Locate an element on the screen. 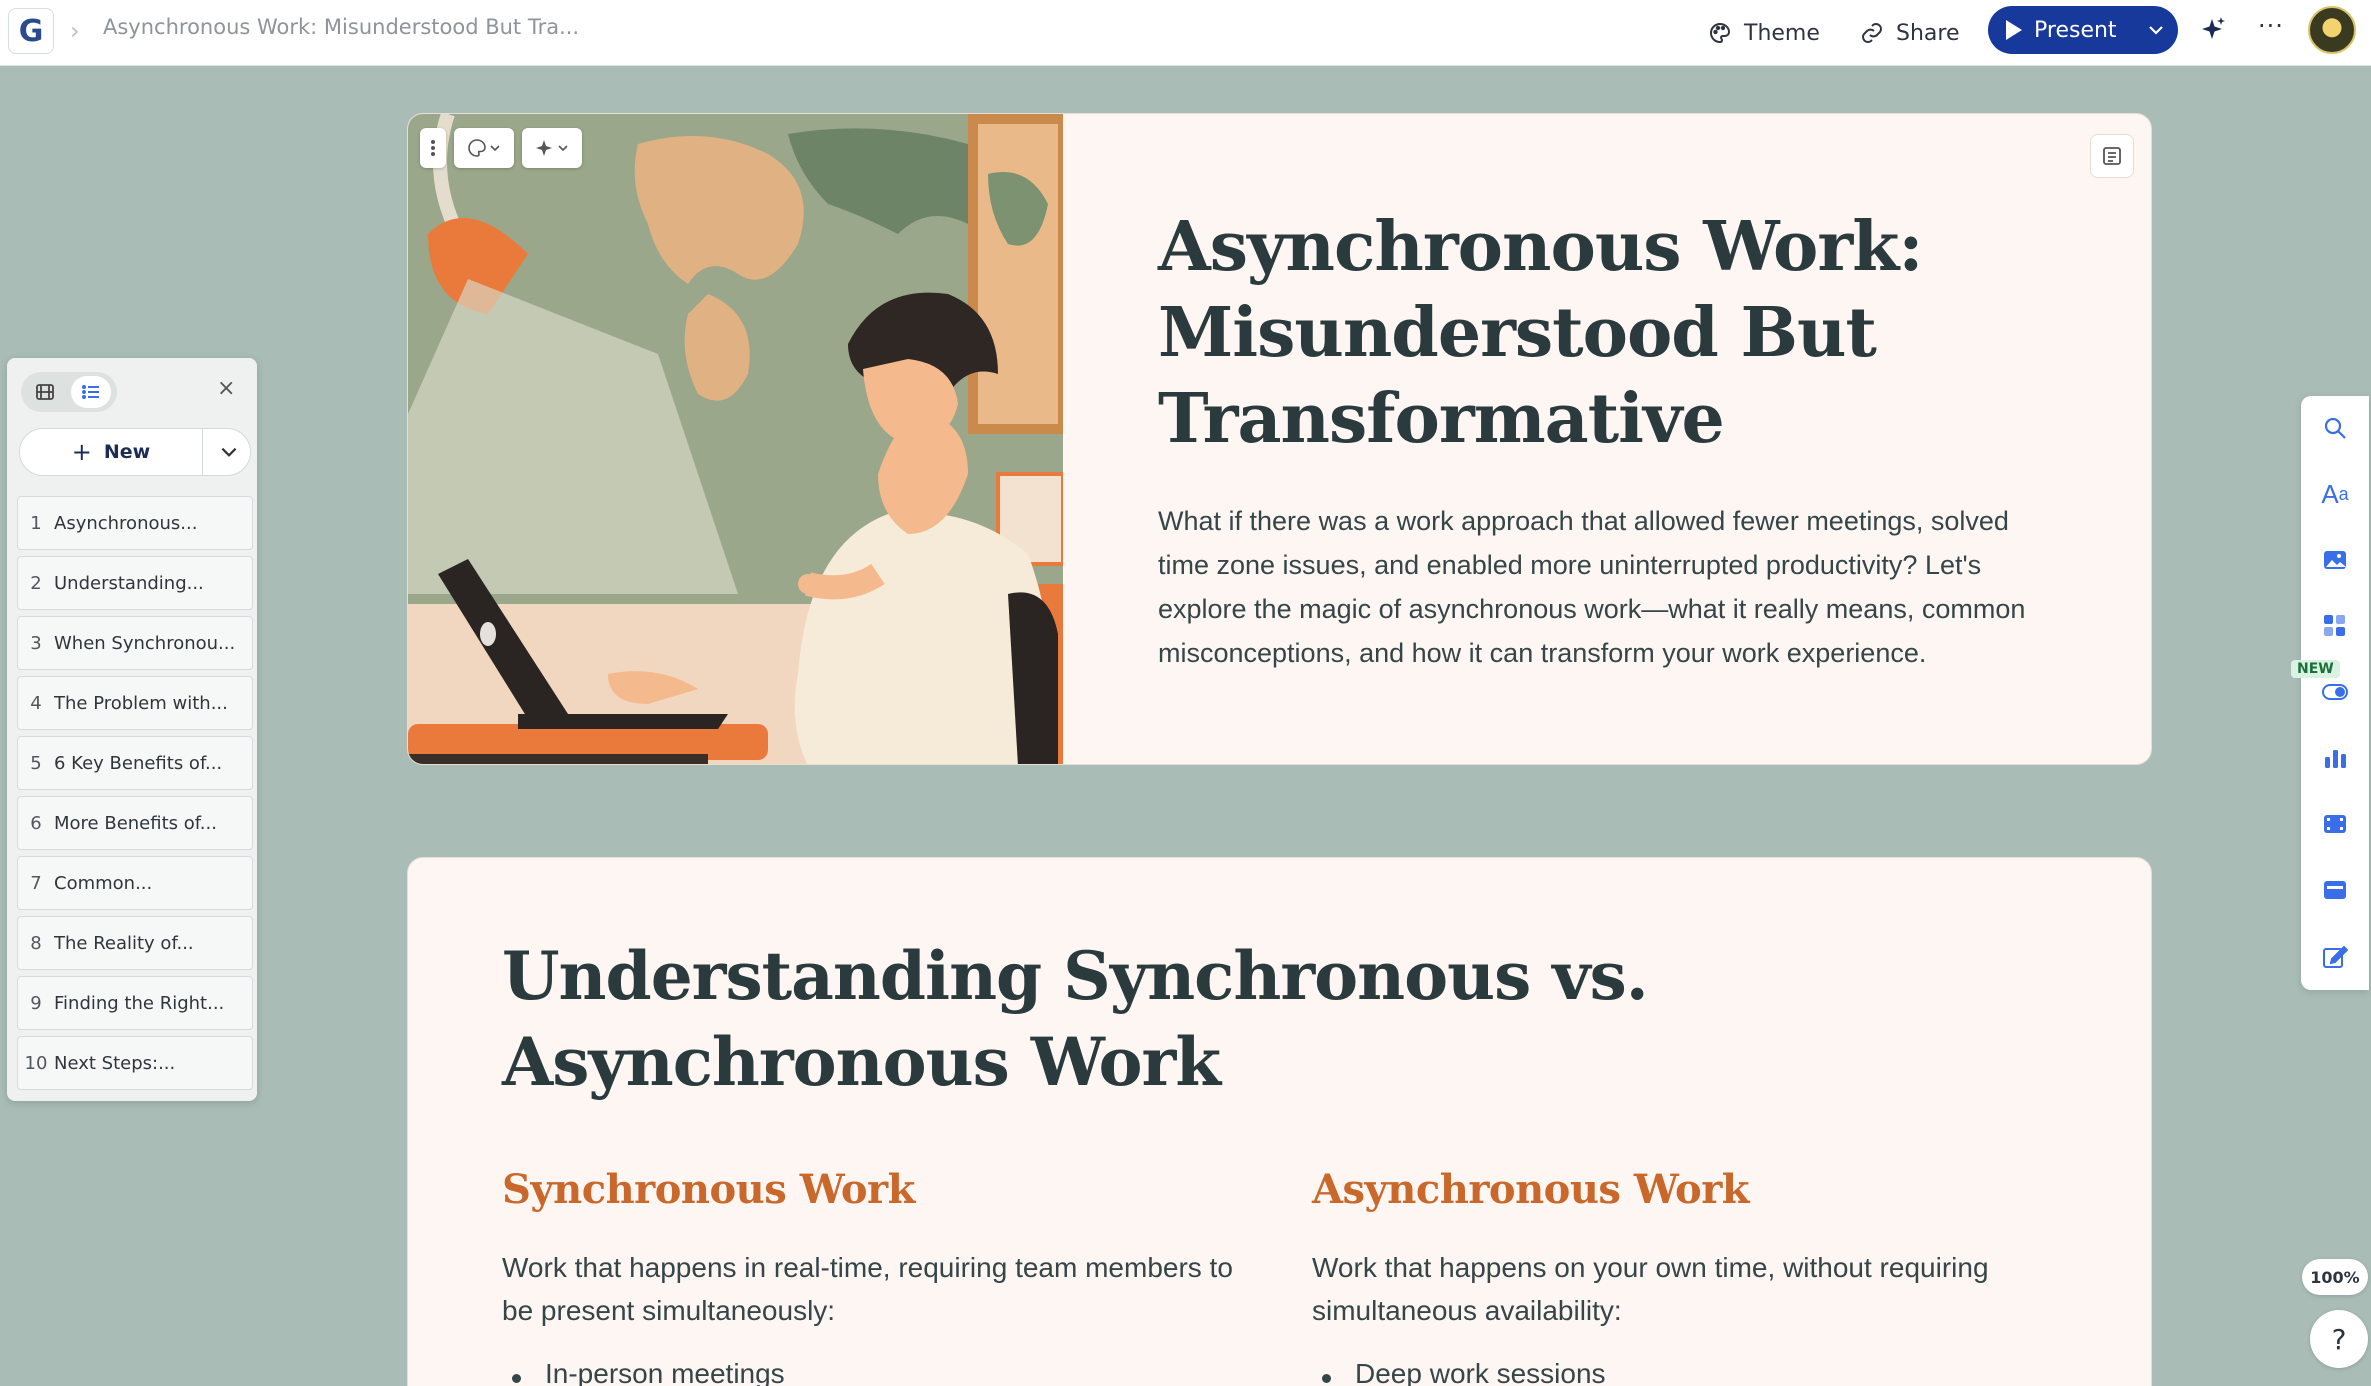 Image resolution: width=2371 pixels, height=1386 pixels. slide-number: 2 is located at coordinates (36, 583).